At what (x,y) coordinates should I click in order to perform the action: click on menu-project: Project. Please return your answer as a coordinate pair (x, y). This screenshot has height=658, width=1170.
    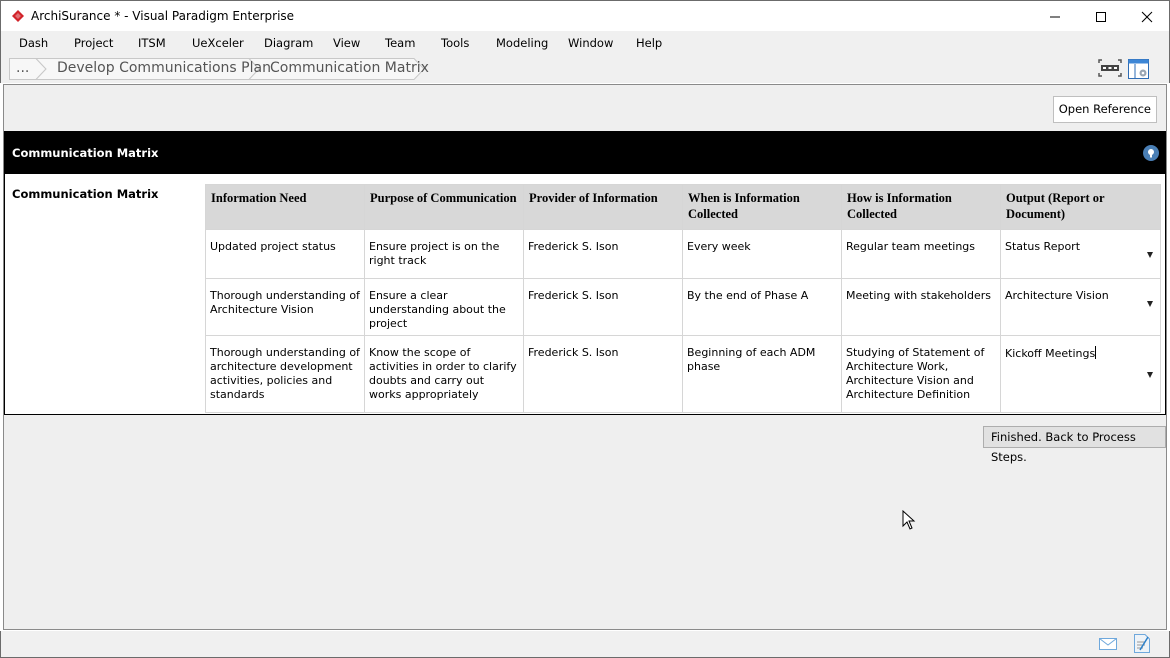
    Looking at the image, I should click on (93, 43).